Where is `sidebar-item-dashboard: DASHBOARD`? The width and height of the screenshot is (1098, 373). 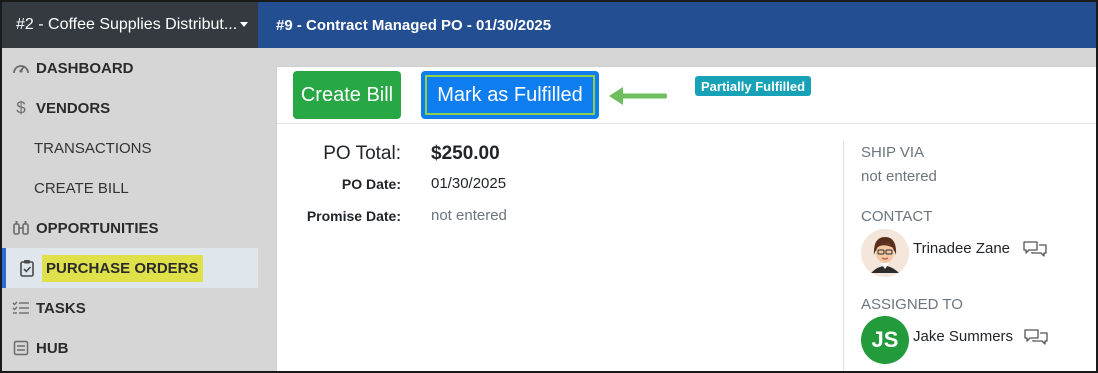
sidebar-item-dashboard: DASHBOARD is located at coordinates (130, 68).